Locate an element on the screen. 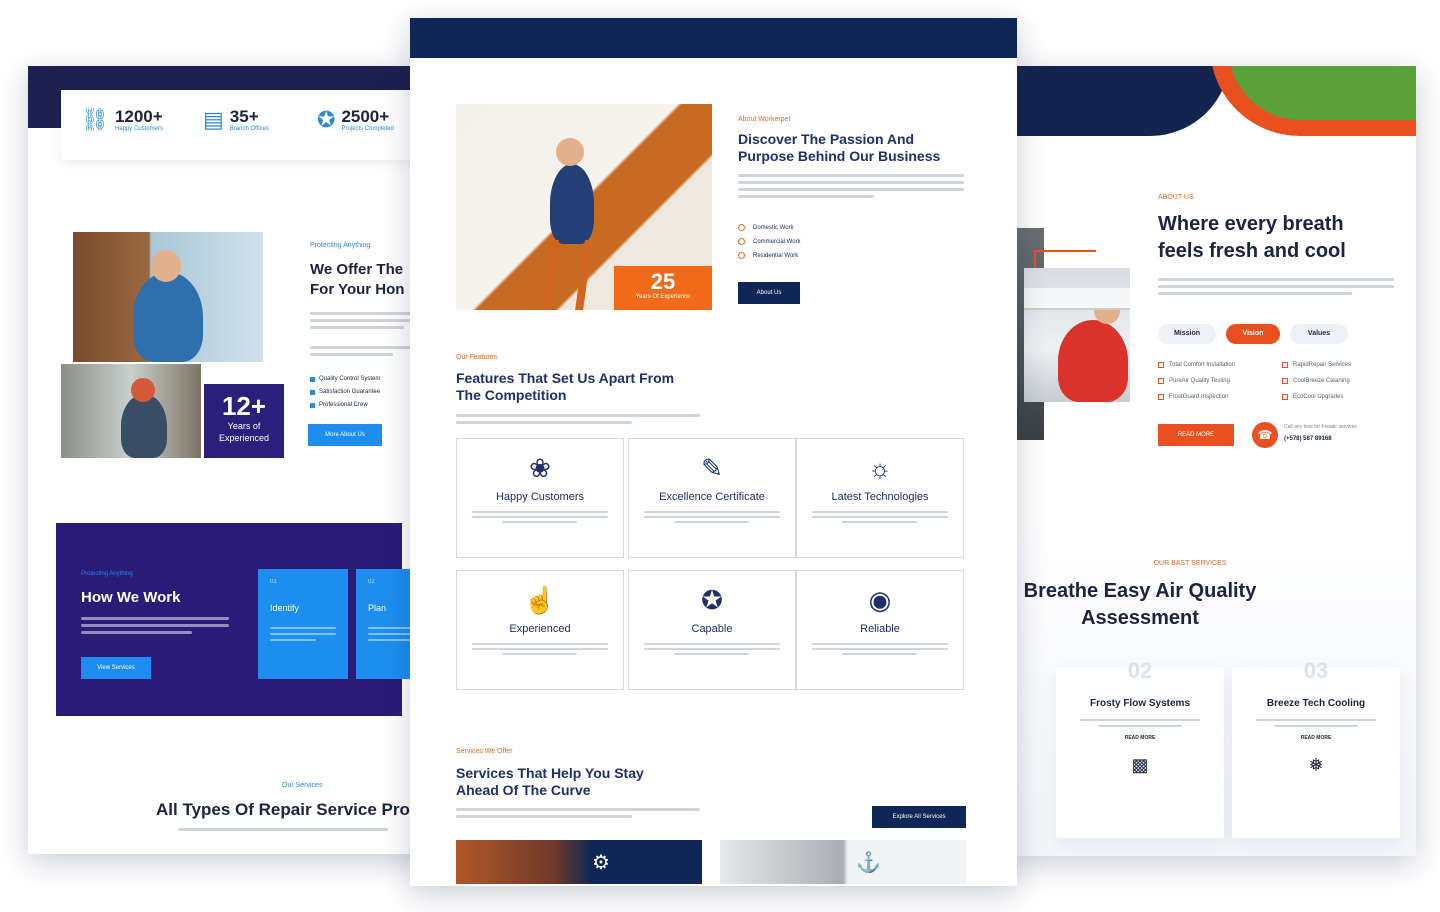 This screenshot has height=912, width=1440. plumbing-icon: ⚓ is located at coordinates (868, 863).